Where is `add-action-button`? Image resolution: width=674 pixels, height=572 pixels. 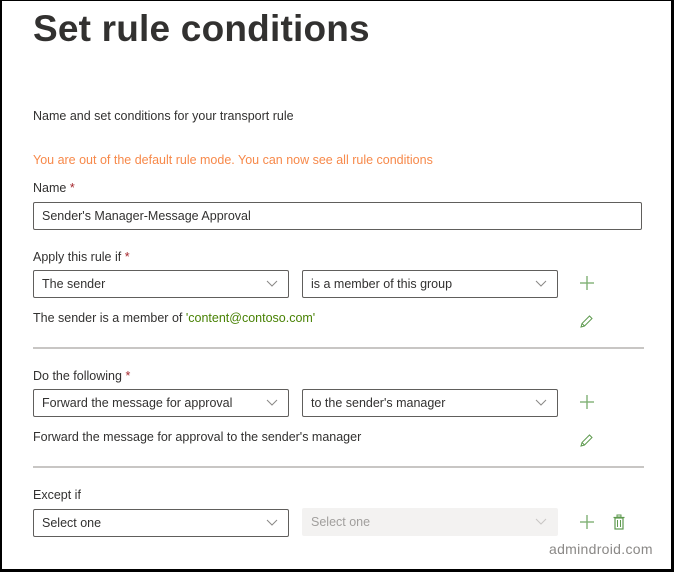 add-action-button is located at coordinates (587, 402).